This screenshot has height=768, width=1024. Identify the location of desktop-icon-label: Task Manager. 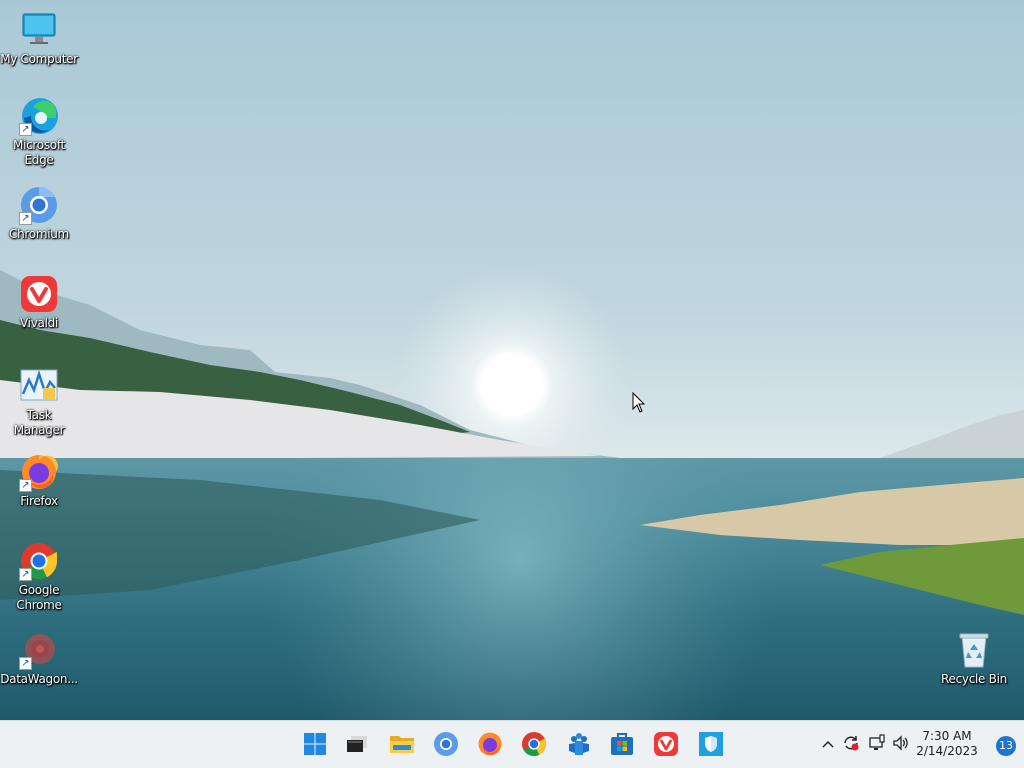
(39, 422).